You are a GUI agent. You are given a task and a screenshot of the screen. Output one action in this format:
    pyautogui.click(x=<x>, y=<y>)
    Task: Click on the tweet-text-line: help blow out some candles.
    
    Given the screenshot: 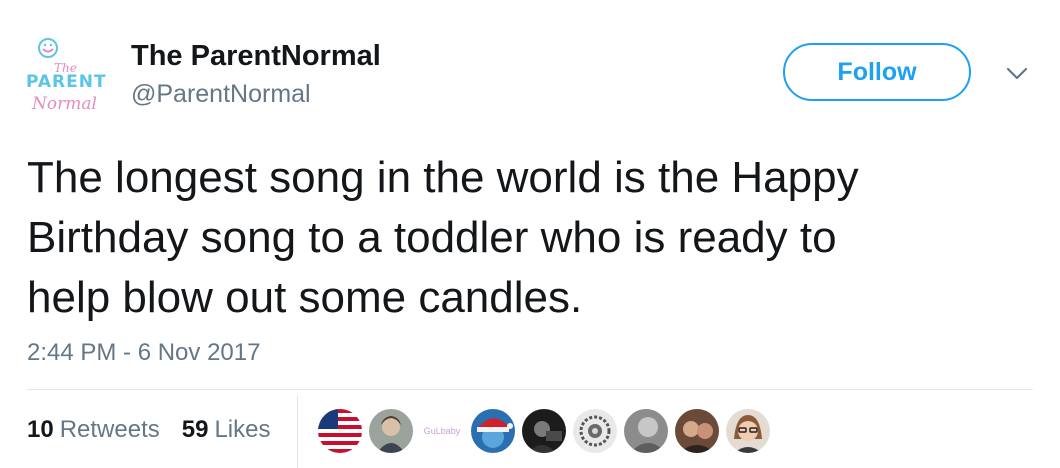 What is the action you would take?
    pyautogui.click(x=305, y=297)
    